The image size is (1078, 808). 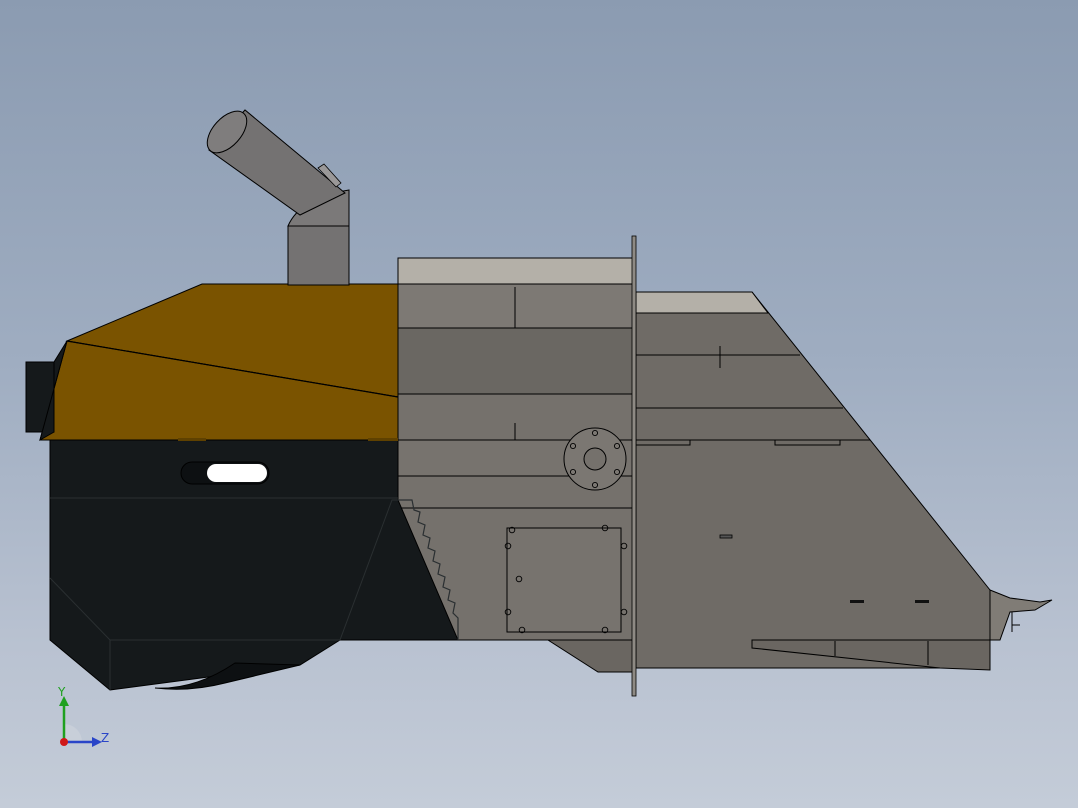 I want to click on access-panel, so click(x=566, y=579).